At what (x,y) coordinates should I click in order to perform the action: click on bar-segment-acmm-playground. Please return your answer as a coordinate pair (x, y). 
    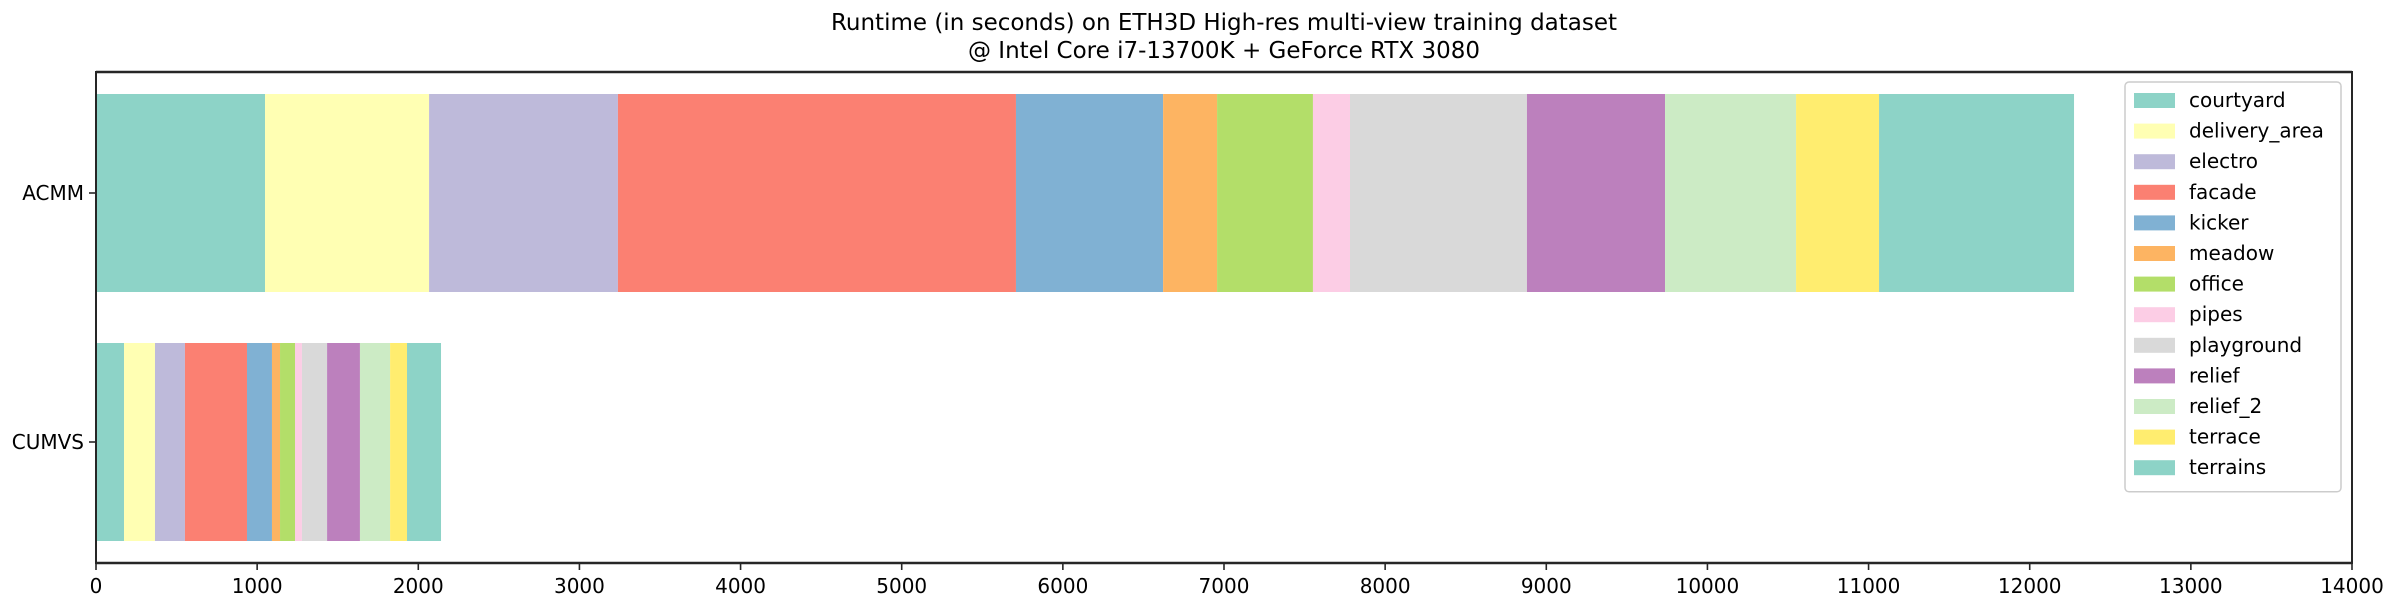
    Looking at the image, I should click on (1438, 193).